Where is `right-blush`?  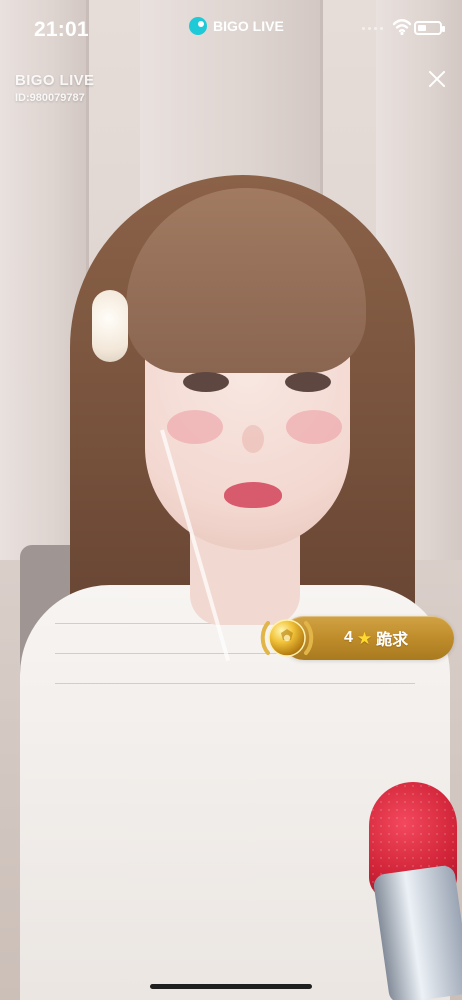 right-blush is located at coordinates (314, 427).